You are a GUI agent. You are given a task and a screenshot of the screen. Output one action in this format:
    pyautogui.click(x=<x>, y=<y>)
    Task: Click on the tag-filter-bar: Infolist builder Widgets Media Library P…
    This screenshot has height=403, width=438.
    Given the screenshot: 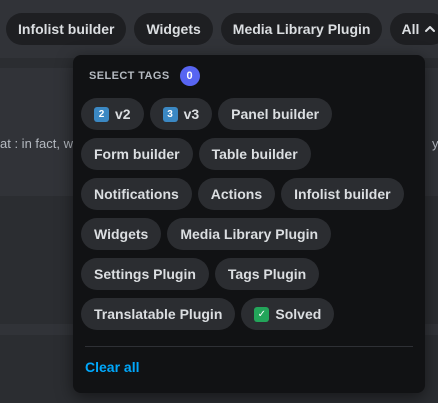 What is the action you would take?
    pyautogui.click(x=219, y=29)
    